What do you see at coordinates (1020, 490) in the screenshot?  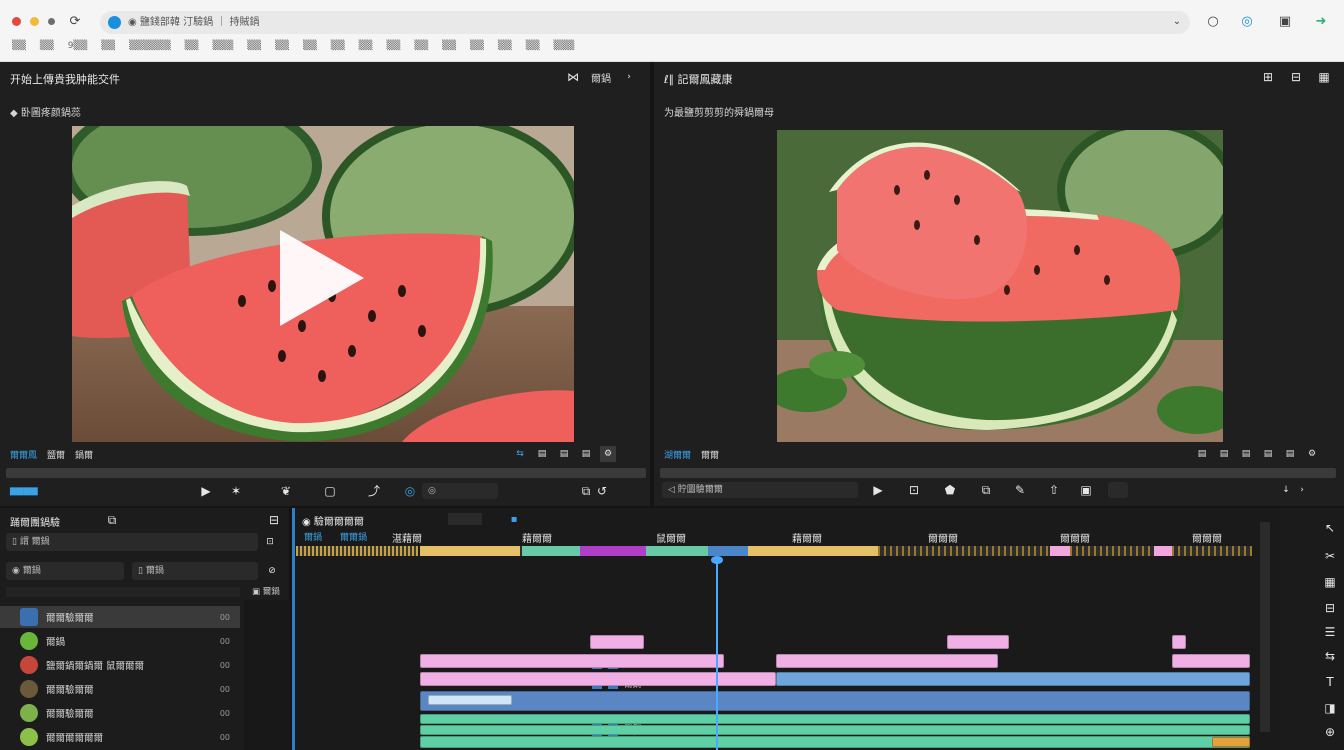 I see `pen-icon: ✎` at bounding box center [1020, 490].